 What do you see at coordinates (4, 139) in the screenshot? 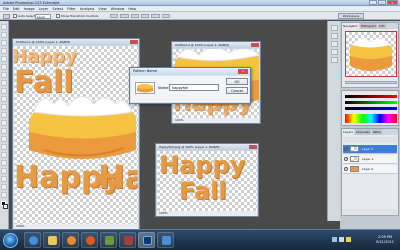
I see `pen-tool` at bounding box center [4, 139].